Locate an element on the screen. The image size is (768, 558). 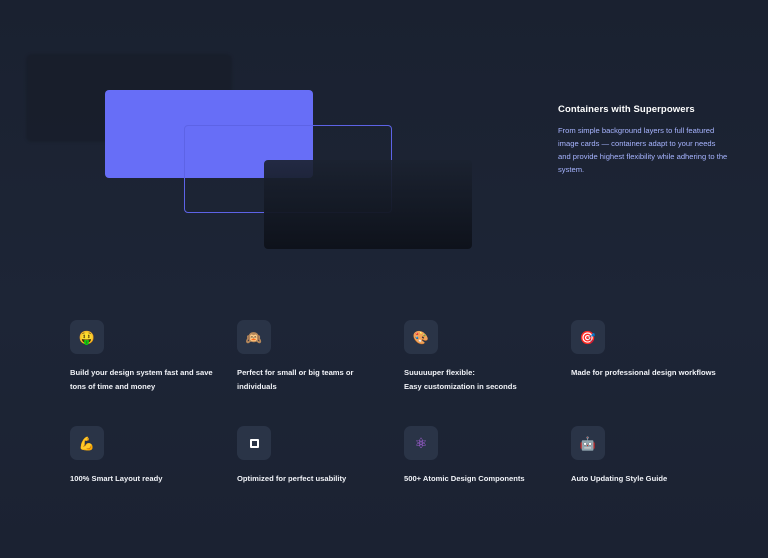
feature-label: Made for professional design workflows is located at coordinates (643, 372).